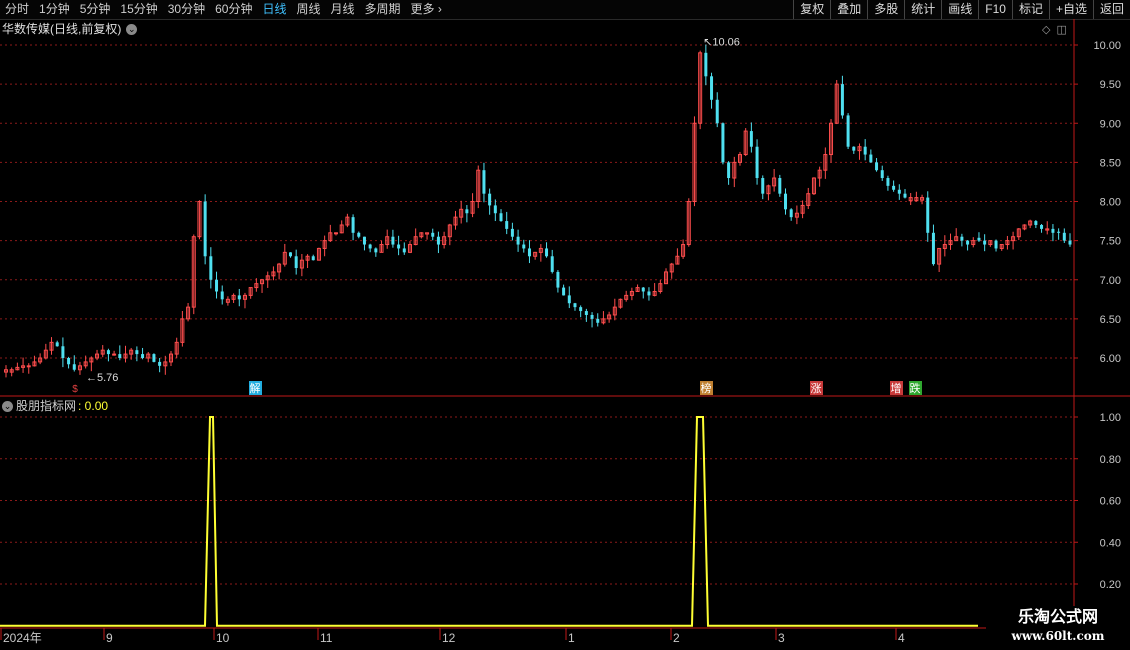 The height and width of the screenshot is (650, 1130). I want to click on price-axis-label: 9.00, so click(1110, 124).